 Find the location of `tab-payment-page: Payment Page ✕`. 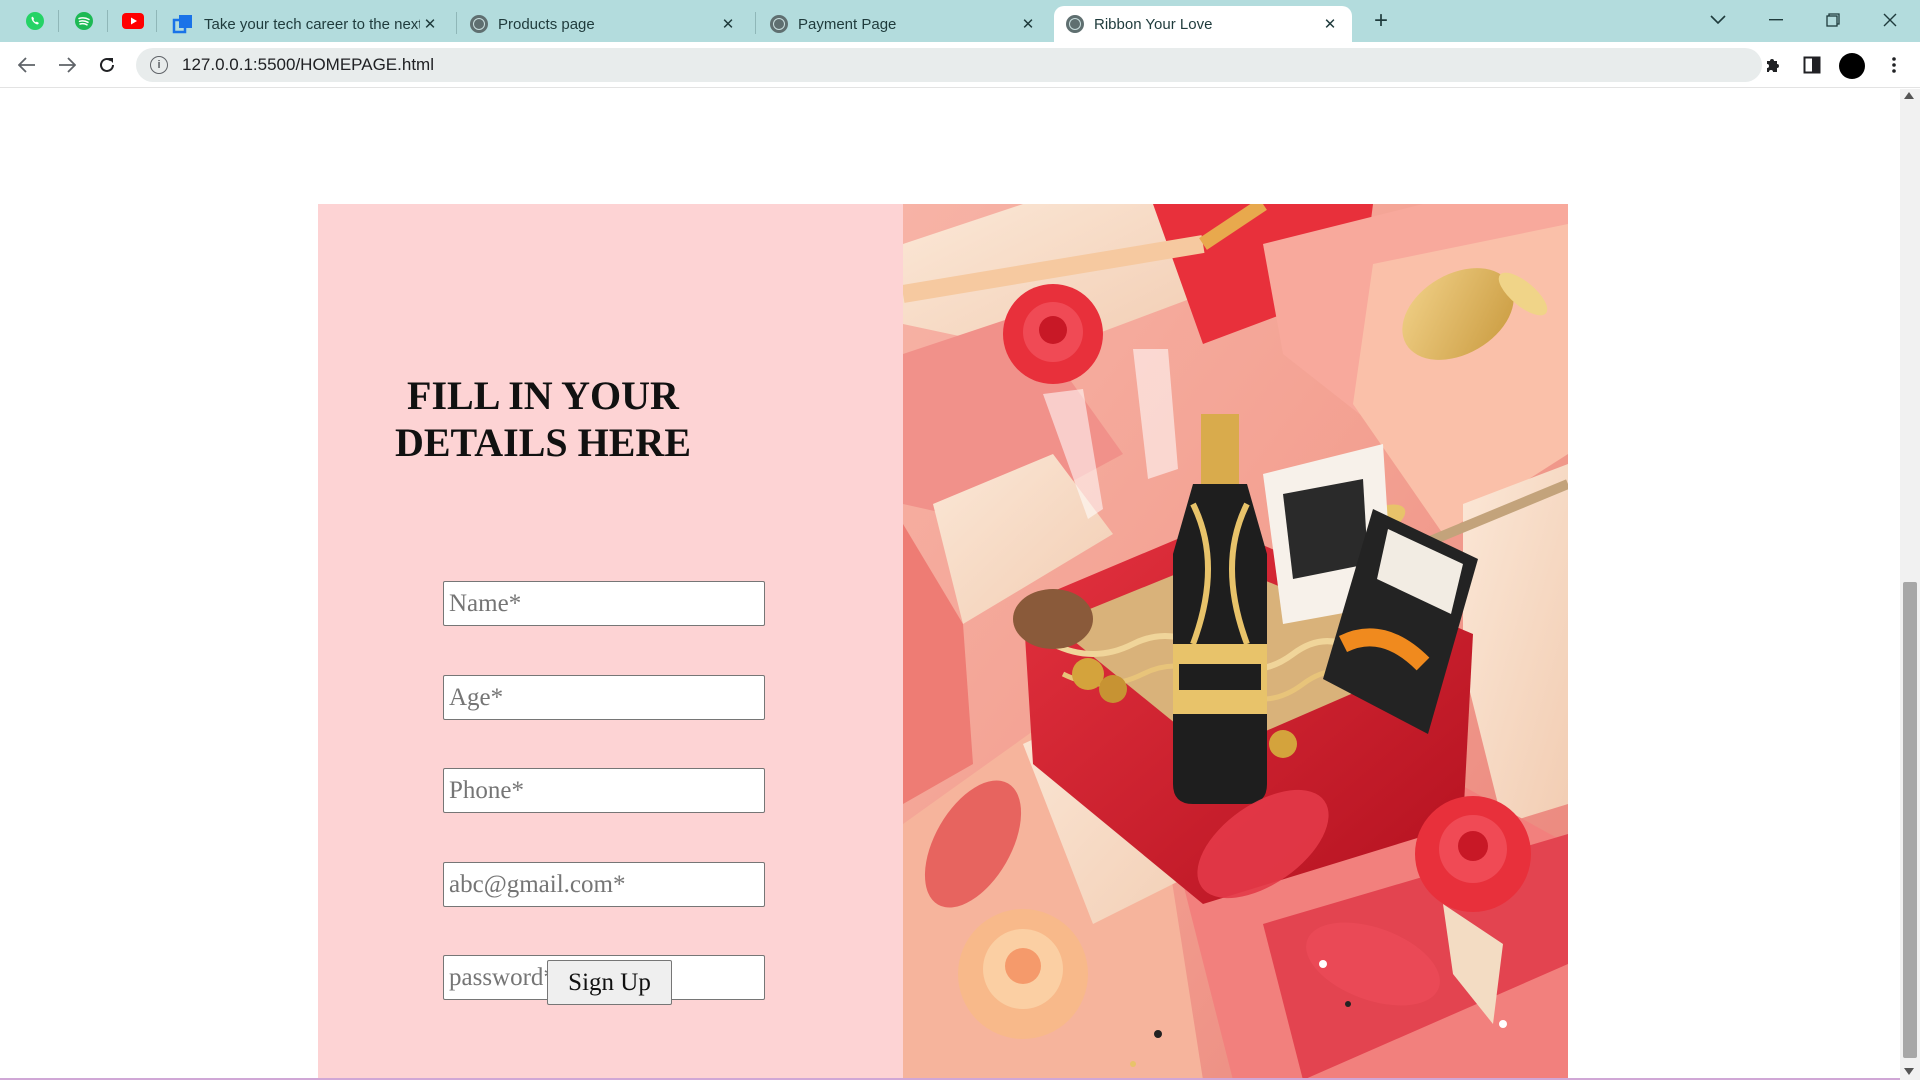

tab-payment-page: Payment Page ✕ is located at coordinates (904, 24).